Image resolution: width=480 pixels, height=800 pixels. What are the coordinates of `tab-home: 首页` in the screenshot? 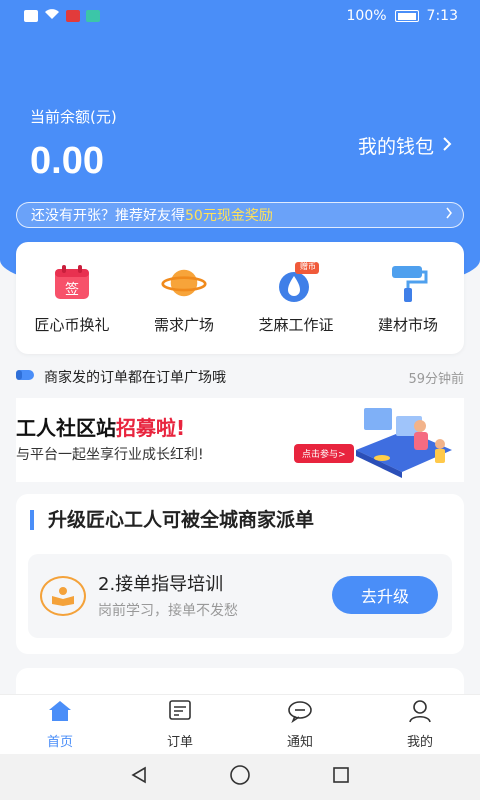 It's located at (60, 724).